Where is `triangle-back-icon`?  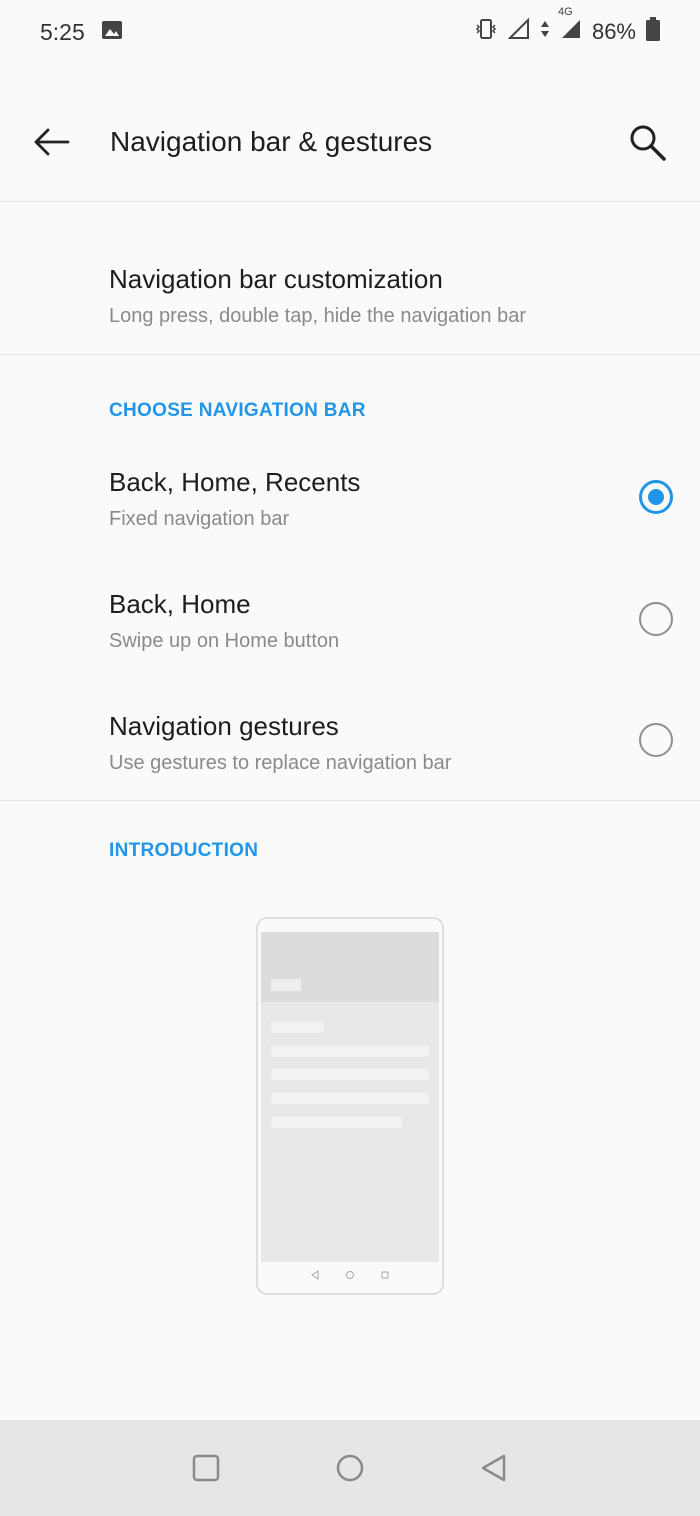 triangle-back-icon is located at coordinates (493, 1468).